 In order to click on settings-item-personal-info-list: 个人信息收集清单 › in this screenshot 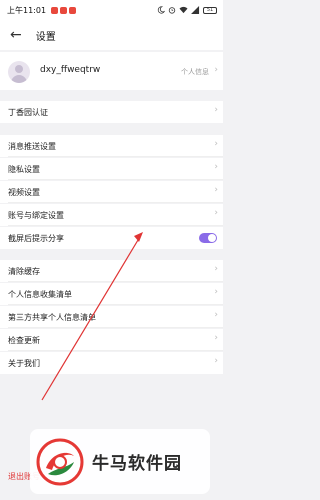, I will do `click(111, 294)`.